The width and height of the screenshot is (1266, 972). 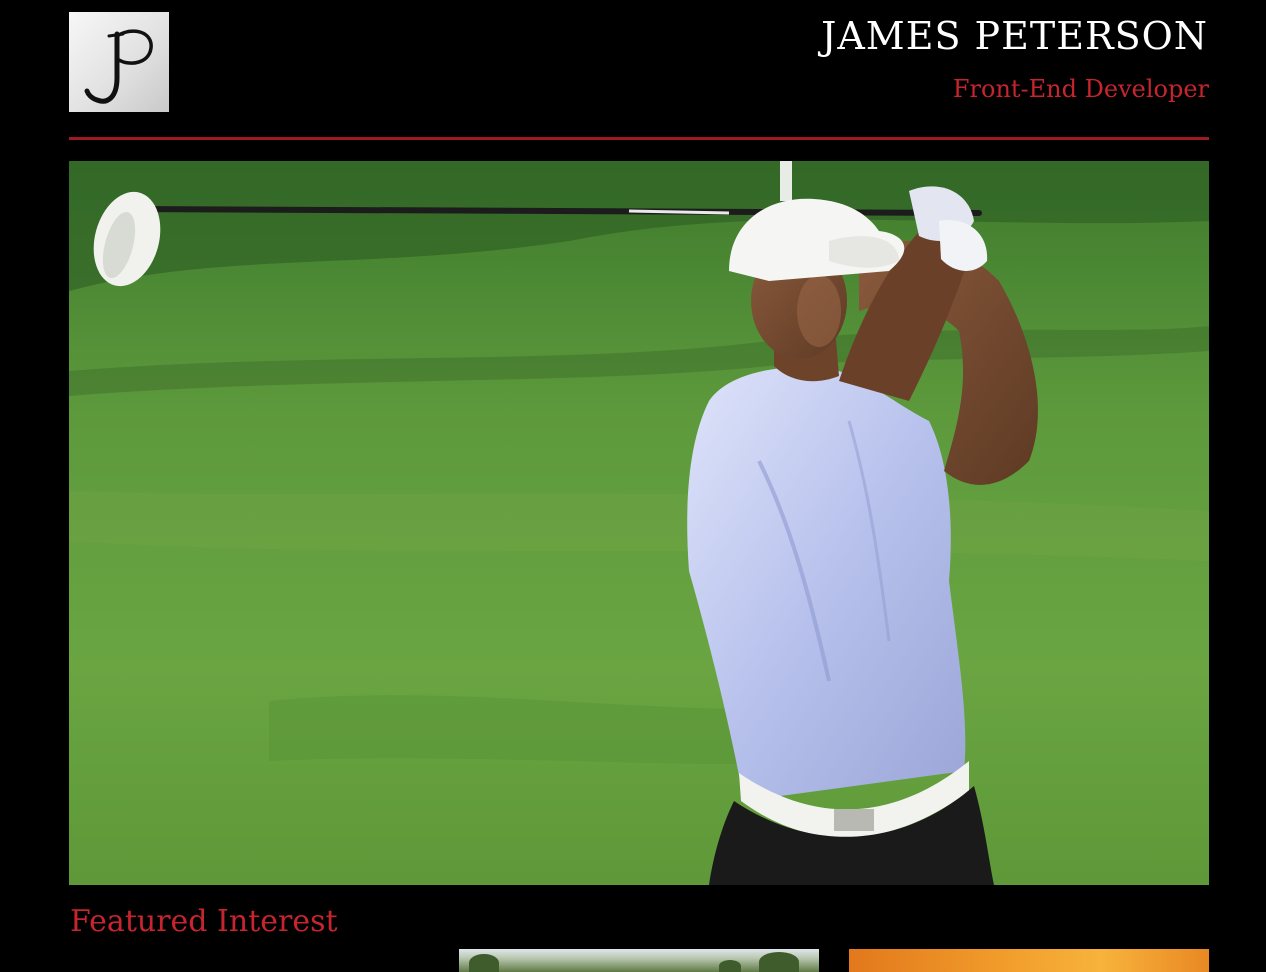 I want to click on header-divider, so click(x=639, y=138).